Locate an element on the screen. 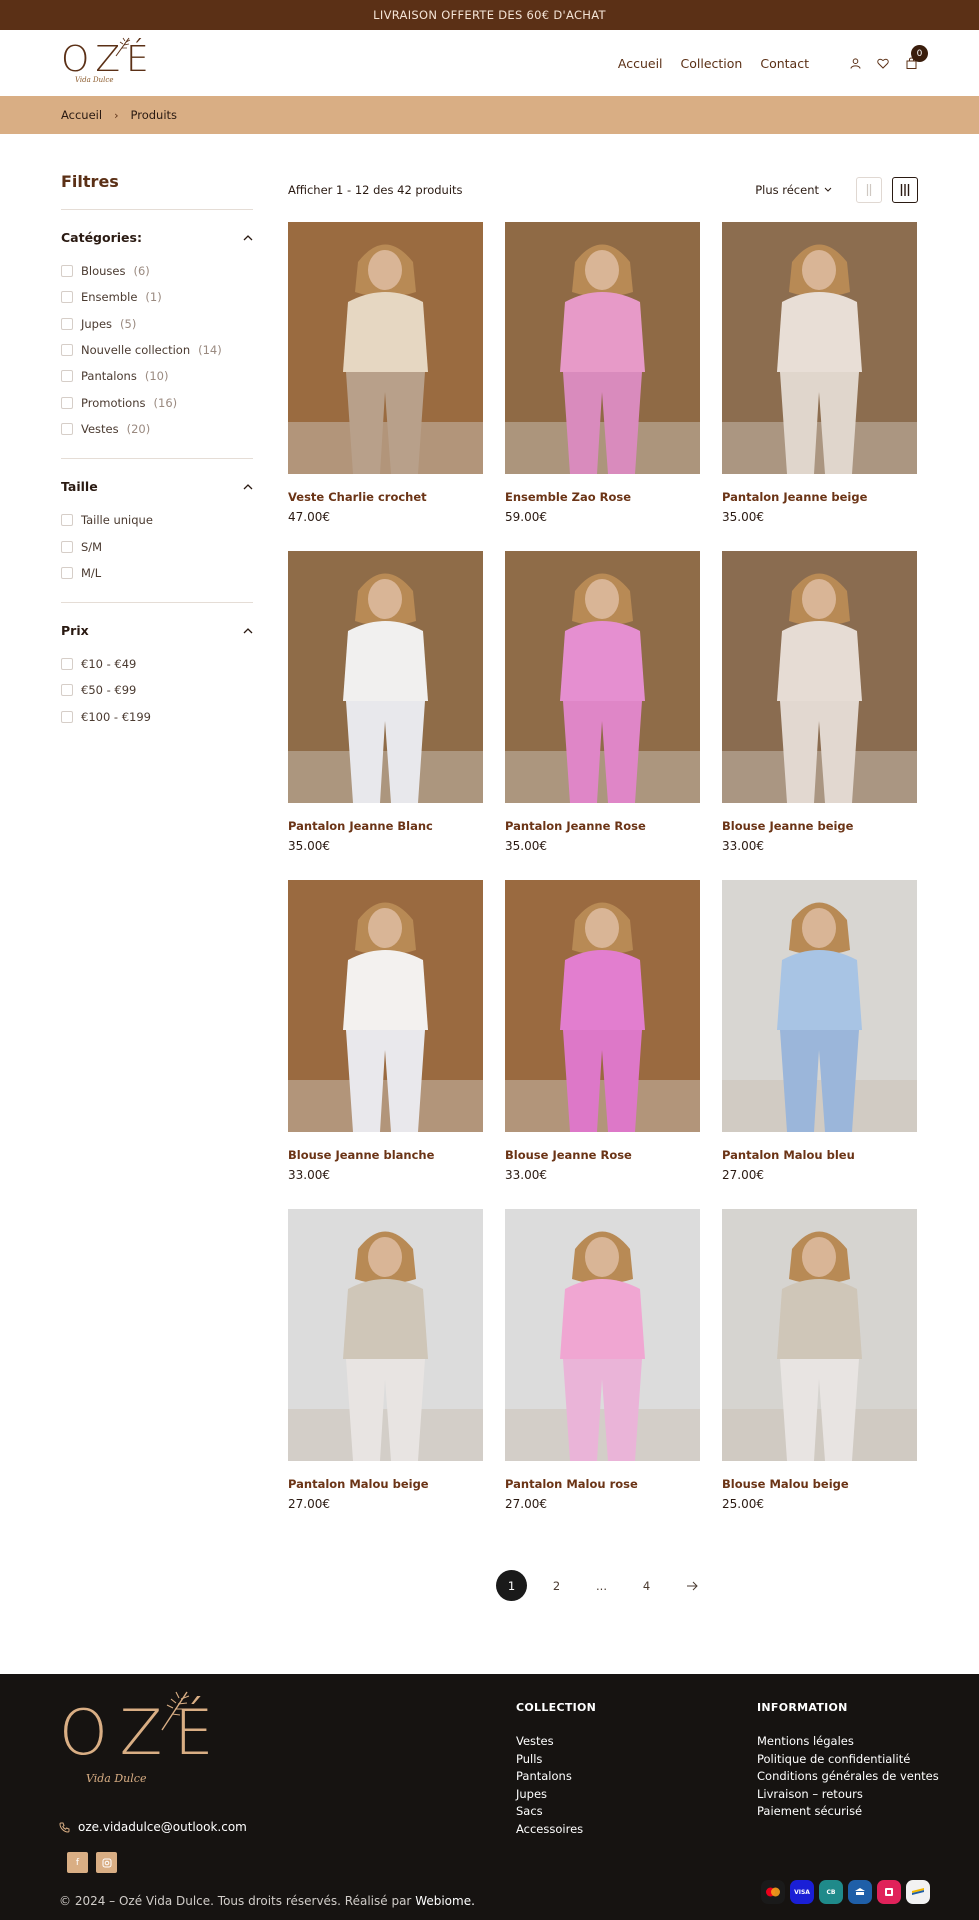 Image resolution: width=979 pixels, height=1920 pixels. footer-link-conditions-generales-de-ventes: Conditions générales de ventes is located at coordinates (848, 1778).